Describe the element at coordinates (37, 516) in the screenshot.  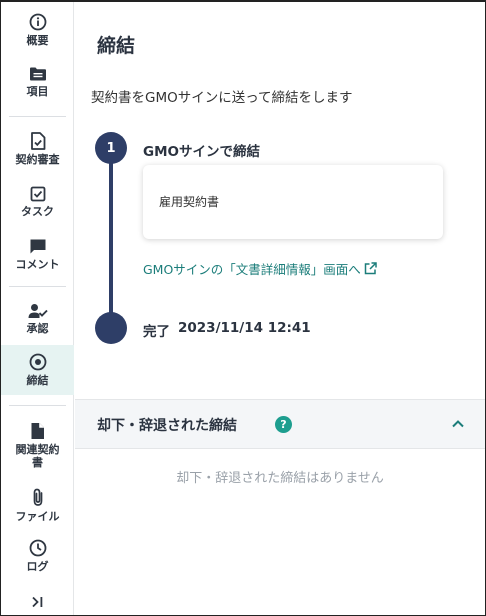
I see `sidebar-item-label: ファイル` at that location.